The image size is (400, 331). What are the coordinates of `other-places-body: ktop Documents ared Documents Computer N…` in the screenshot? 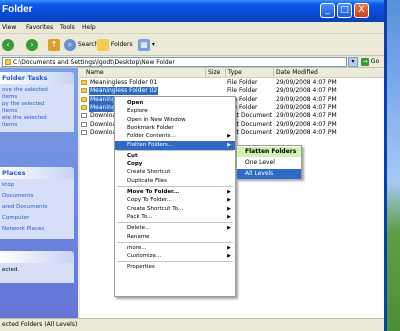 It's located at (37, 209).